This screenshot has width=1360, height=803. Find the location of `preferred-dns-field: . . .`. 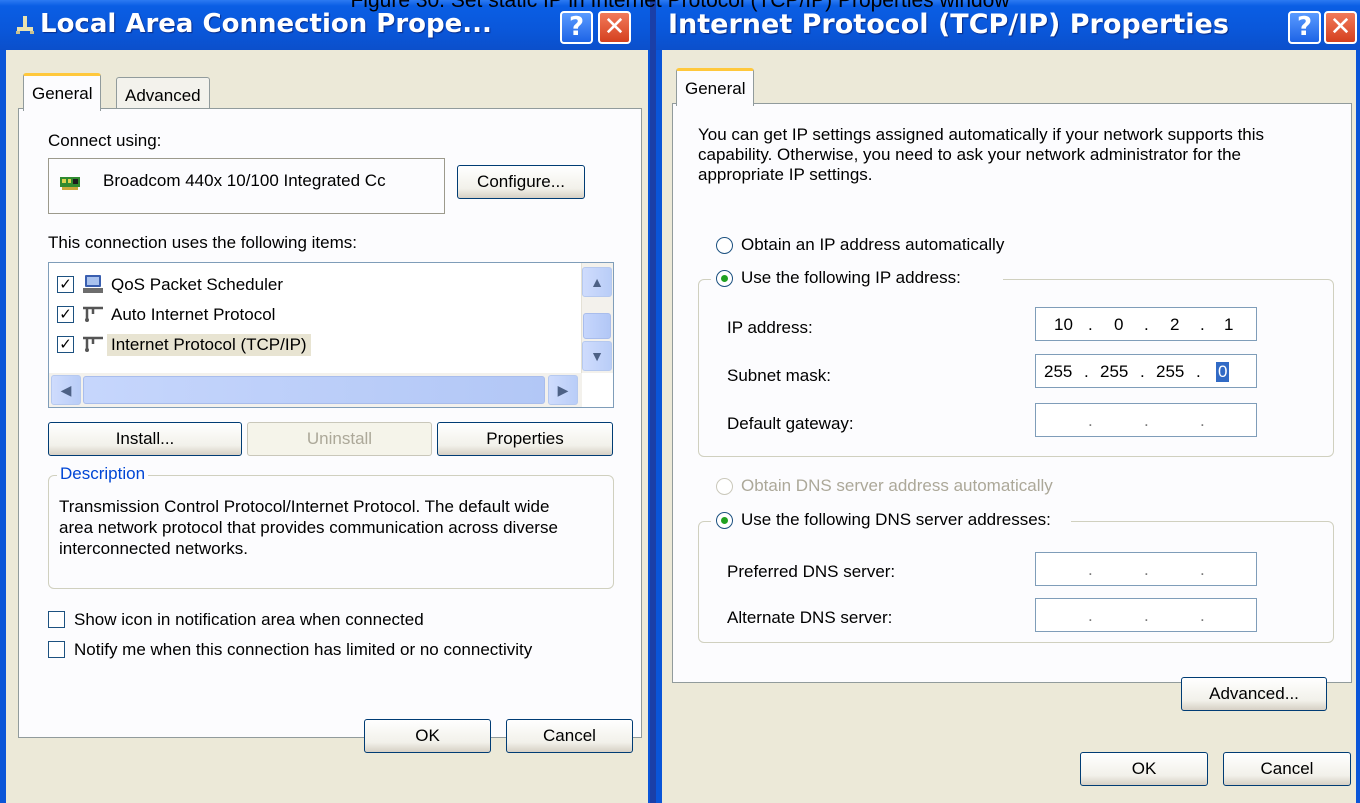

preferred-dns-field: . . . is located at coordinates (1146, 569).